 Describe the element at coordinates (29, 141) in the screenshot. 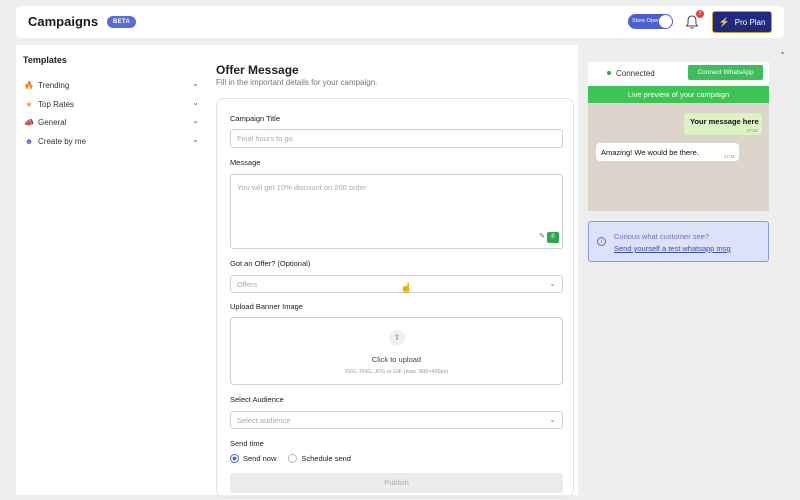

I see `smiley-icon: ☻` at that location.